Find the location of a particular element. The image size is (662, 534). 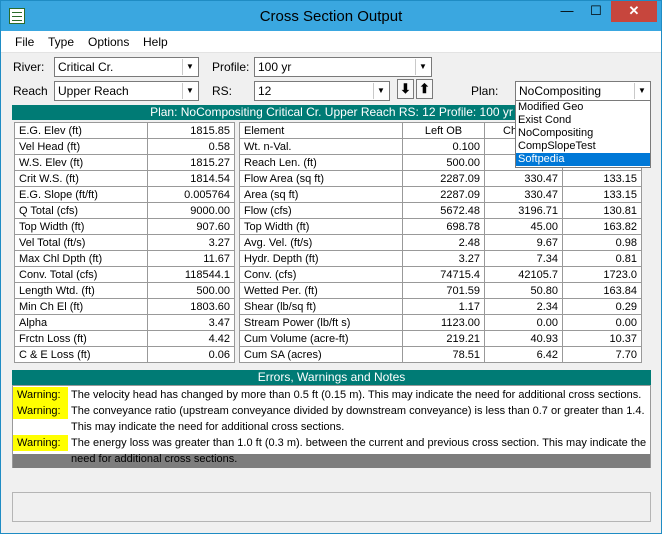

row-value: 4.42 is located at coordinates (191, 338).